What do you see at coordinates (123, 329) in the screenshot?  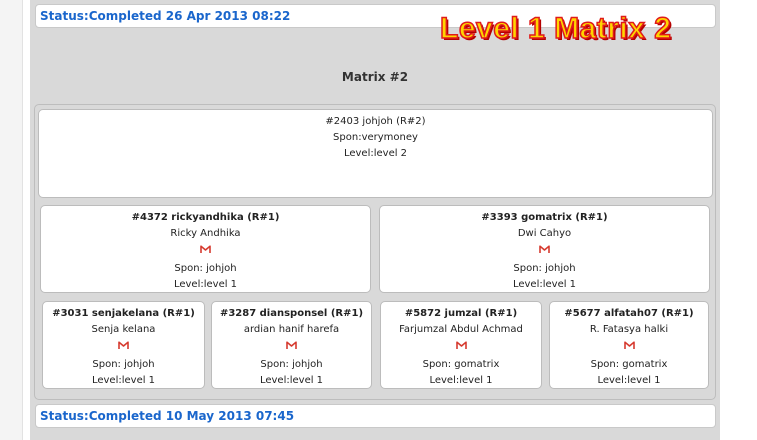 I see `member-fullname: Senja kelana` at bounding box center [123, 329].